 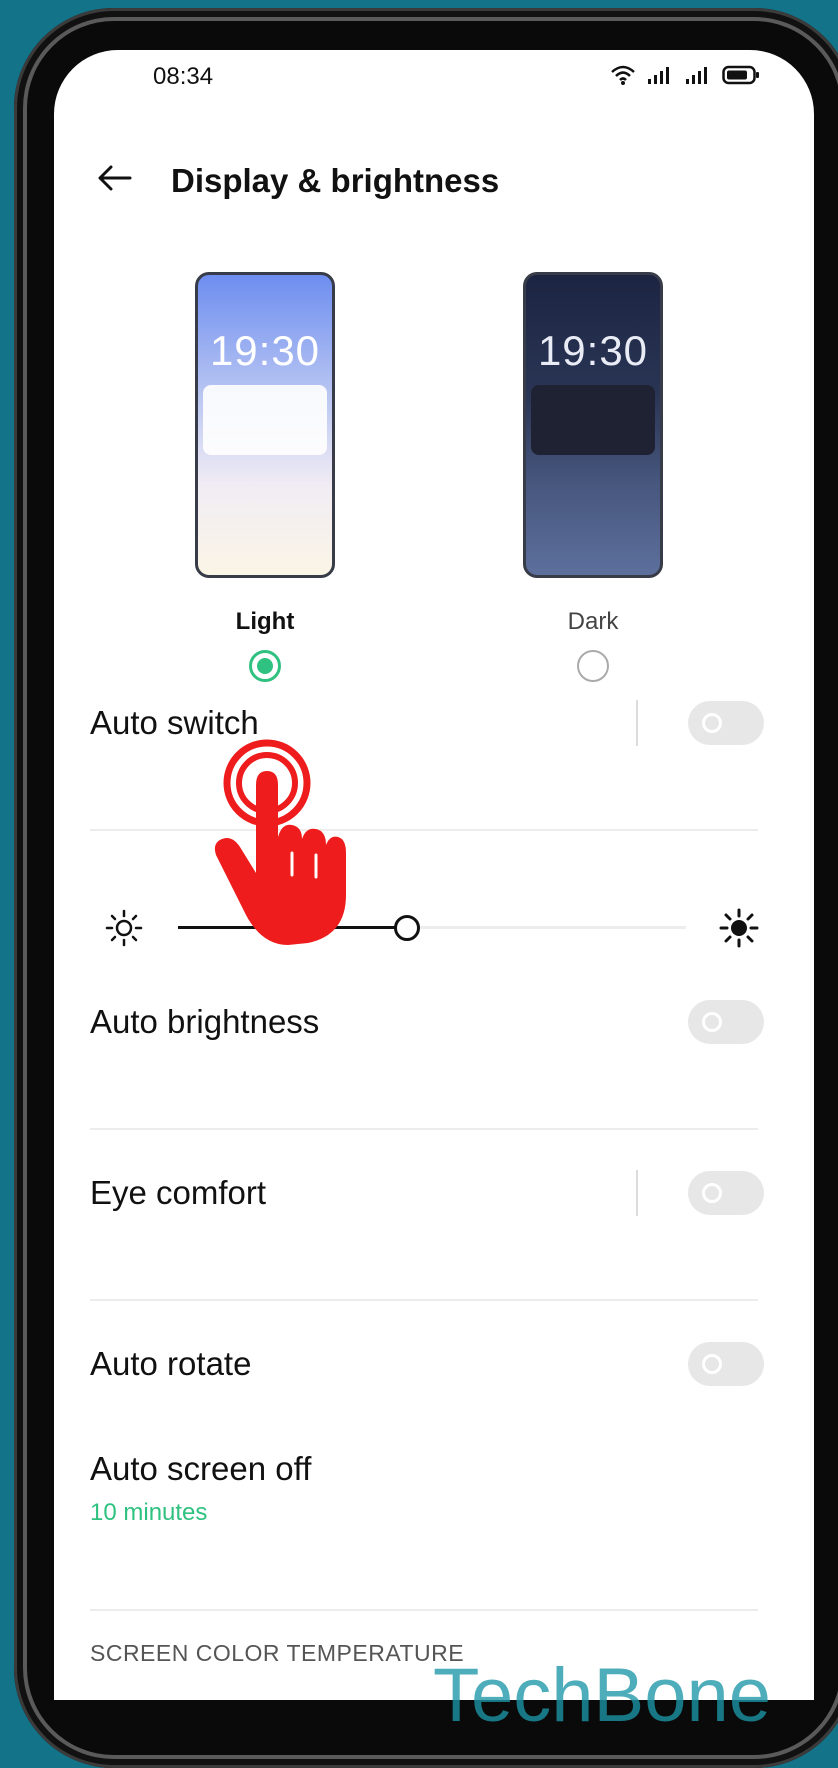 What do you see at coordinates (265, 420) in the screenshot?
I see `light-preview-card` at bounding box center [265, 420].